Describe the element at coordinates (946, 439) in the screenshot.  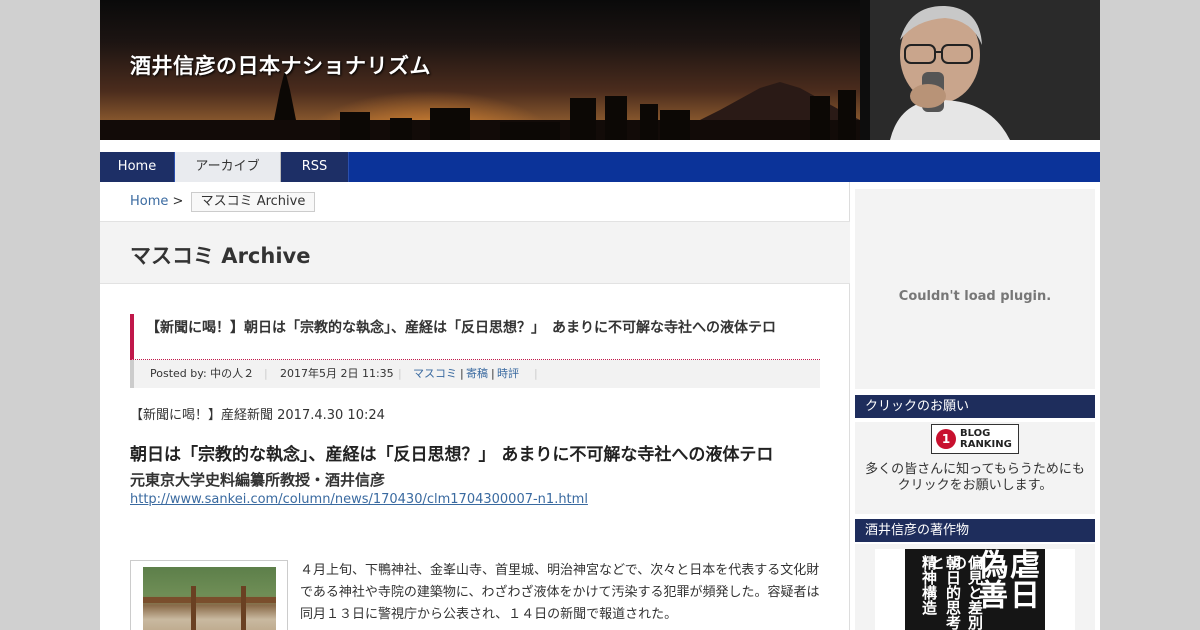
I see `ranking-logo-icon: 1` at that location.